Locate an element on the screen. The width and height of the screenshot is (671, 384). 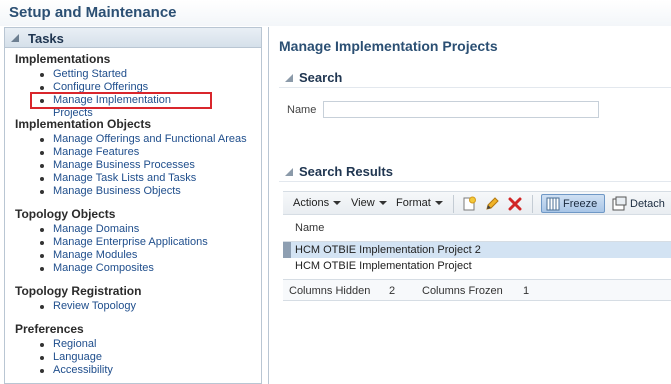
task-link: Manage Business Objects is located at coordinates (117, 191).